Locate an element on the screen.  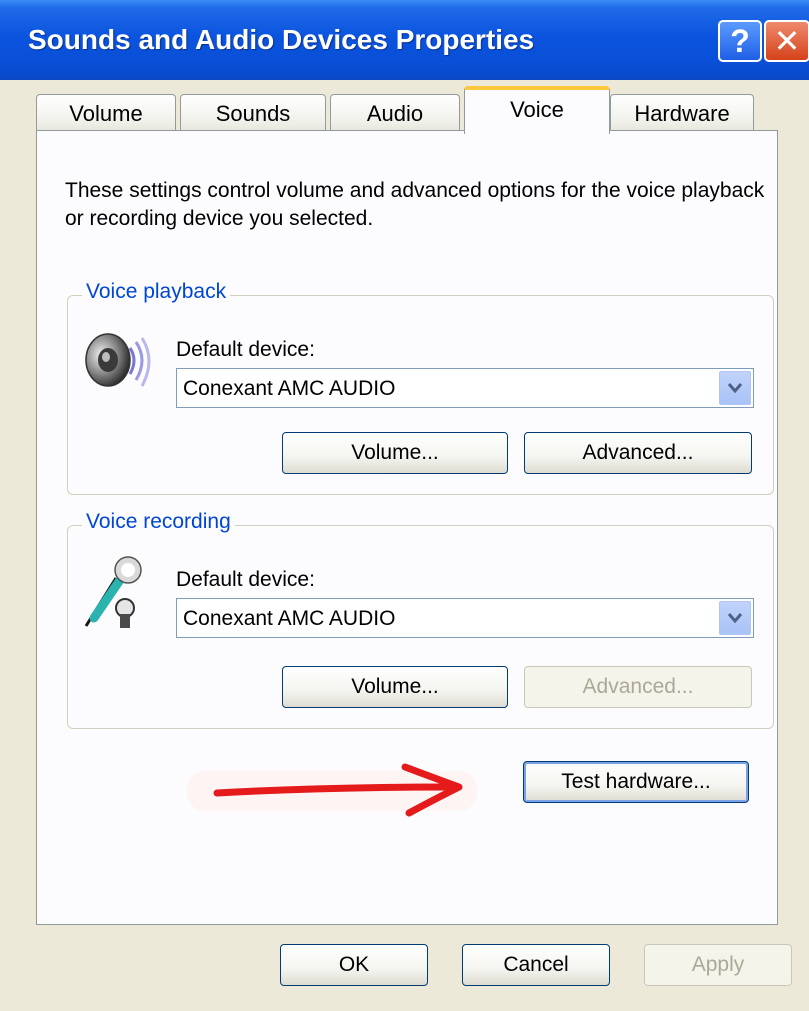
annotation-arrow-icon is located at coordinates (332, 790).